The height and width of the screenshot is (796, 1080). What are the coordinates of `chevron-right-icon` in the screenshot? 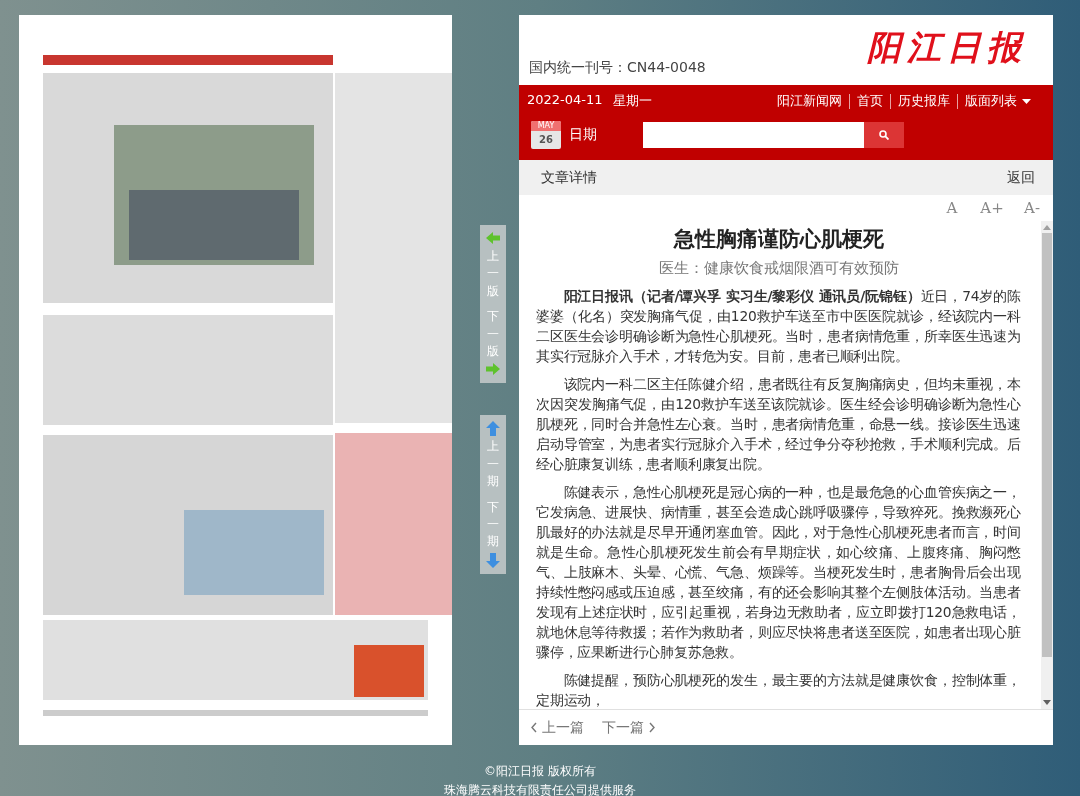 It's located at (652, 727).